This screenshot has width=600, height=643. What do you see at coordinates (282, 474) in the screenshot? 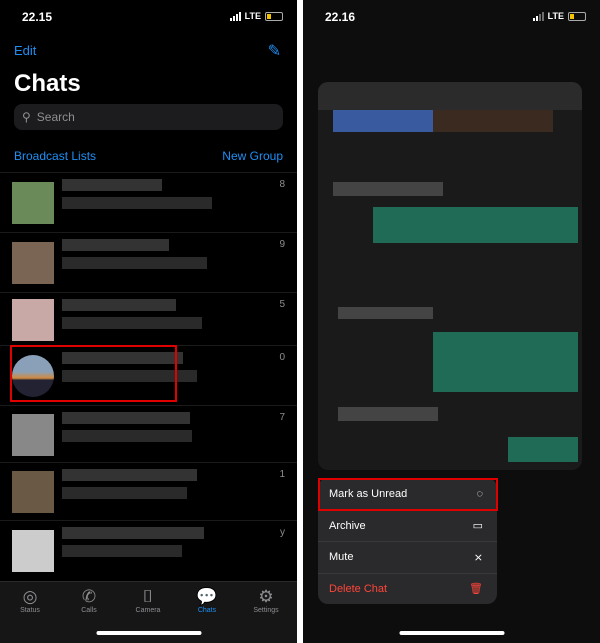
I see `chat-timestamp: 1` at bounding box center [282, 474].